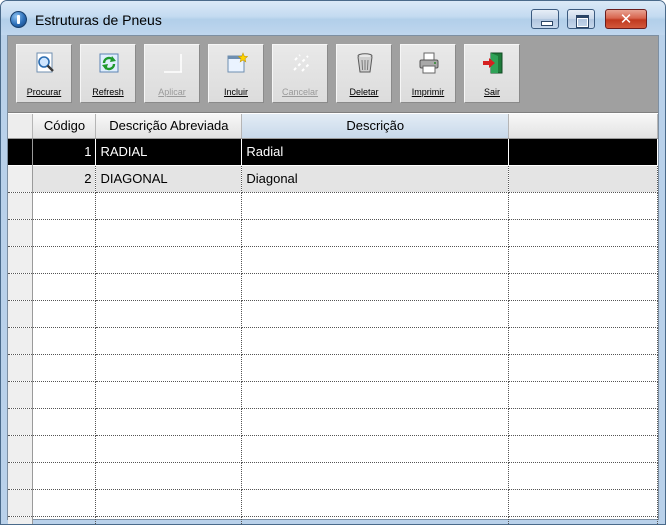  I want to click on incluir-button: Incluir, so click(236, 73).